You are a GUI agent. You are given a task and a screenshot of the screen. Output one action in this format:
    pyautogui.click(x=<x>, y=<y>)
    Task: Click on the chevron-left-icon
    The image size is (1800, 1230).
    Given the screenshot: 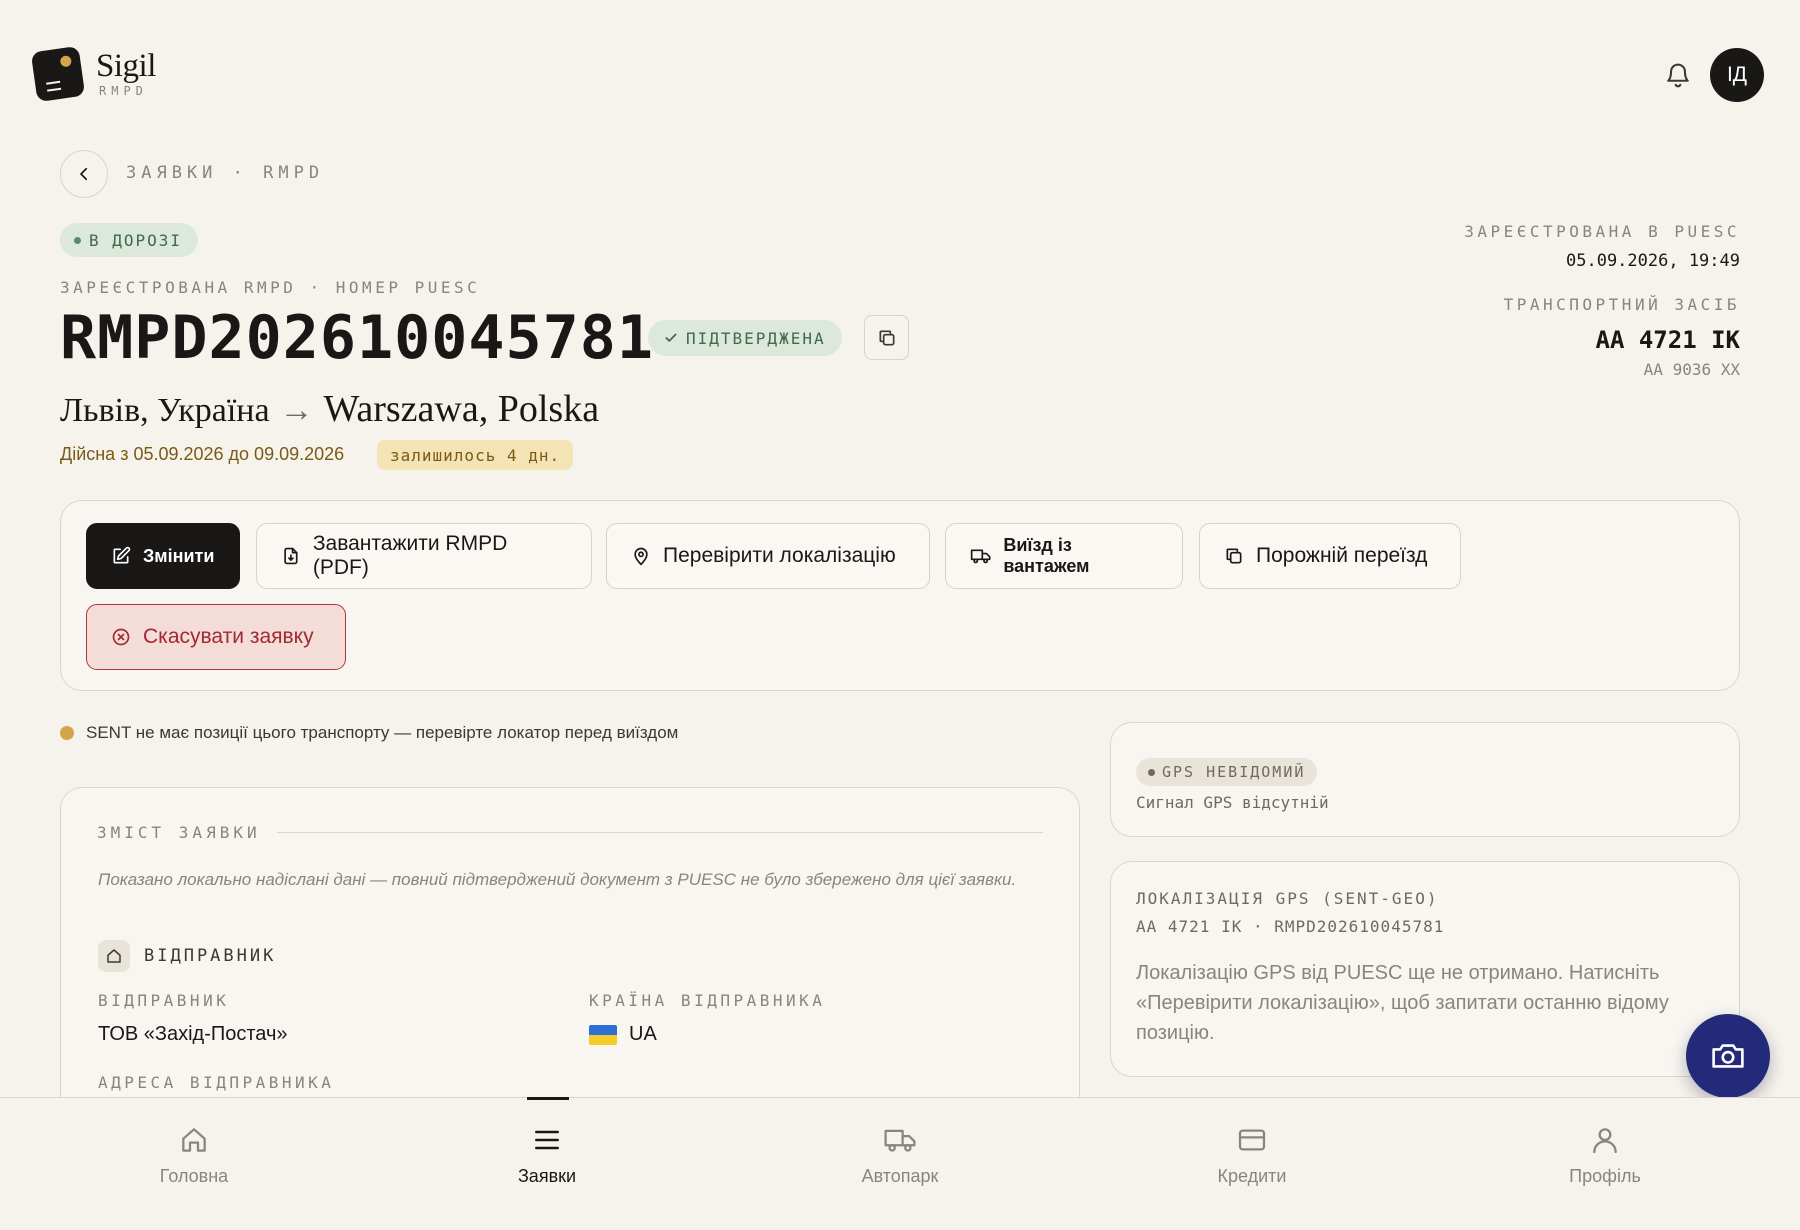 What is the action you would take?
    pyautogui.click(x=84, y=174)
    